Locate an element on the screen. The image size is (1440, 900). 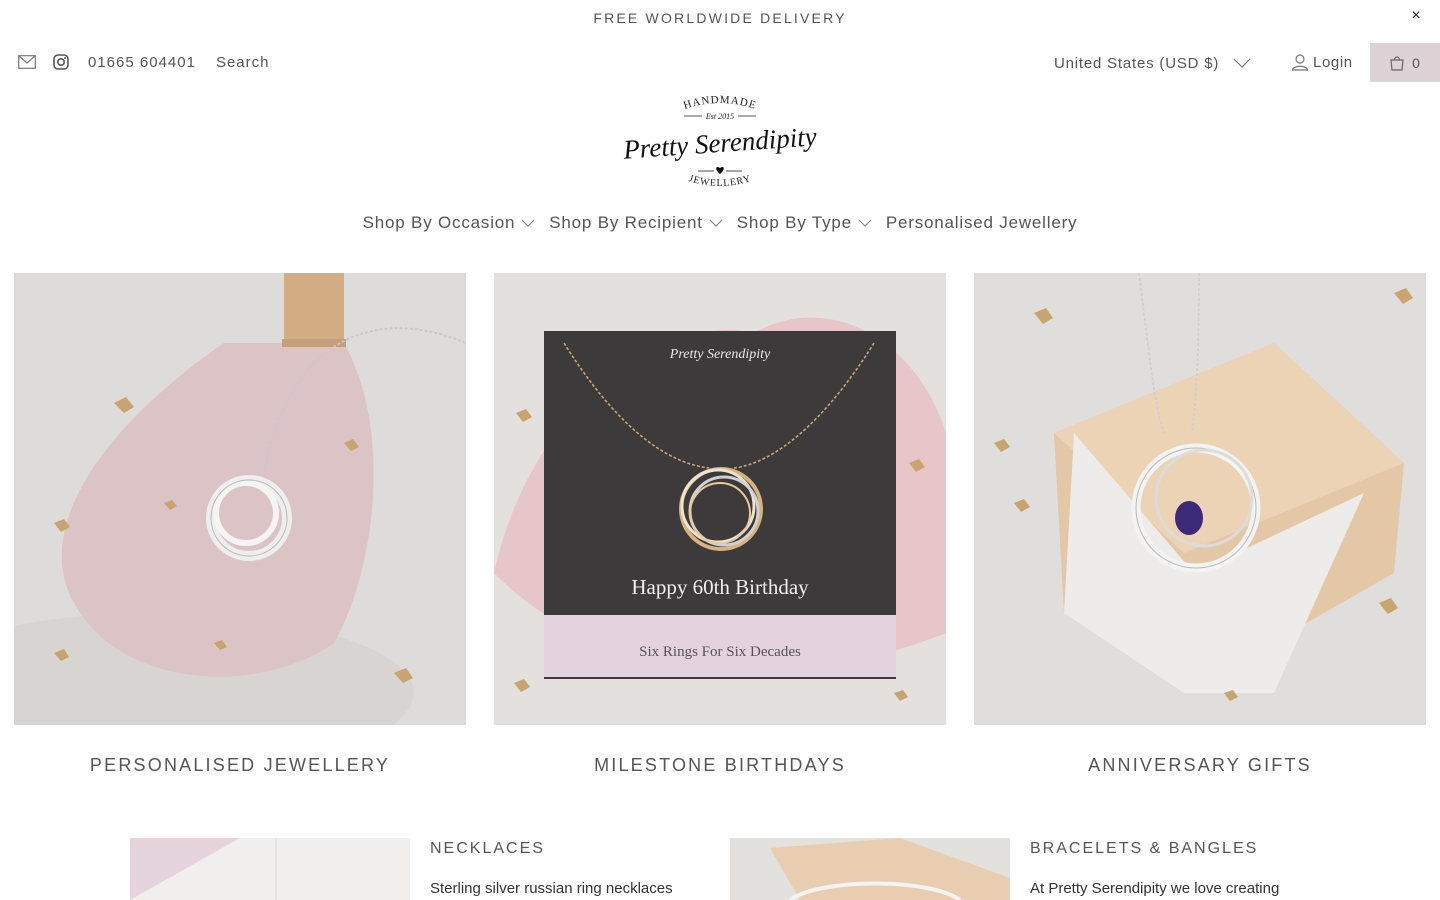
nav-item-label: Shop By Type is located at coordinates (794, 222).